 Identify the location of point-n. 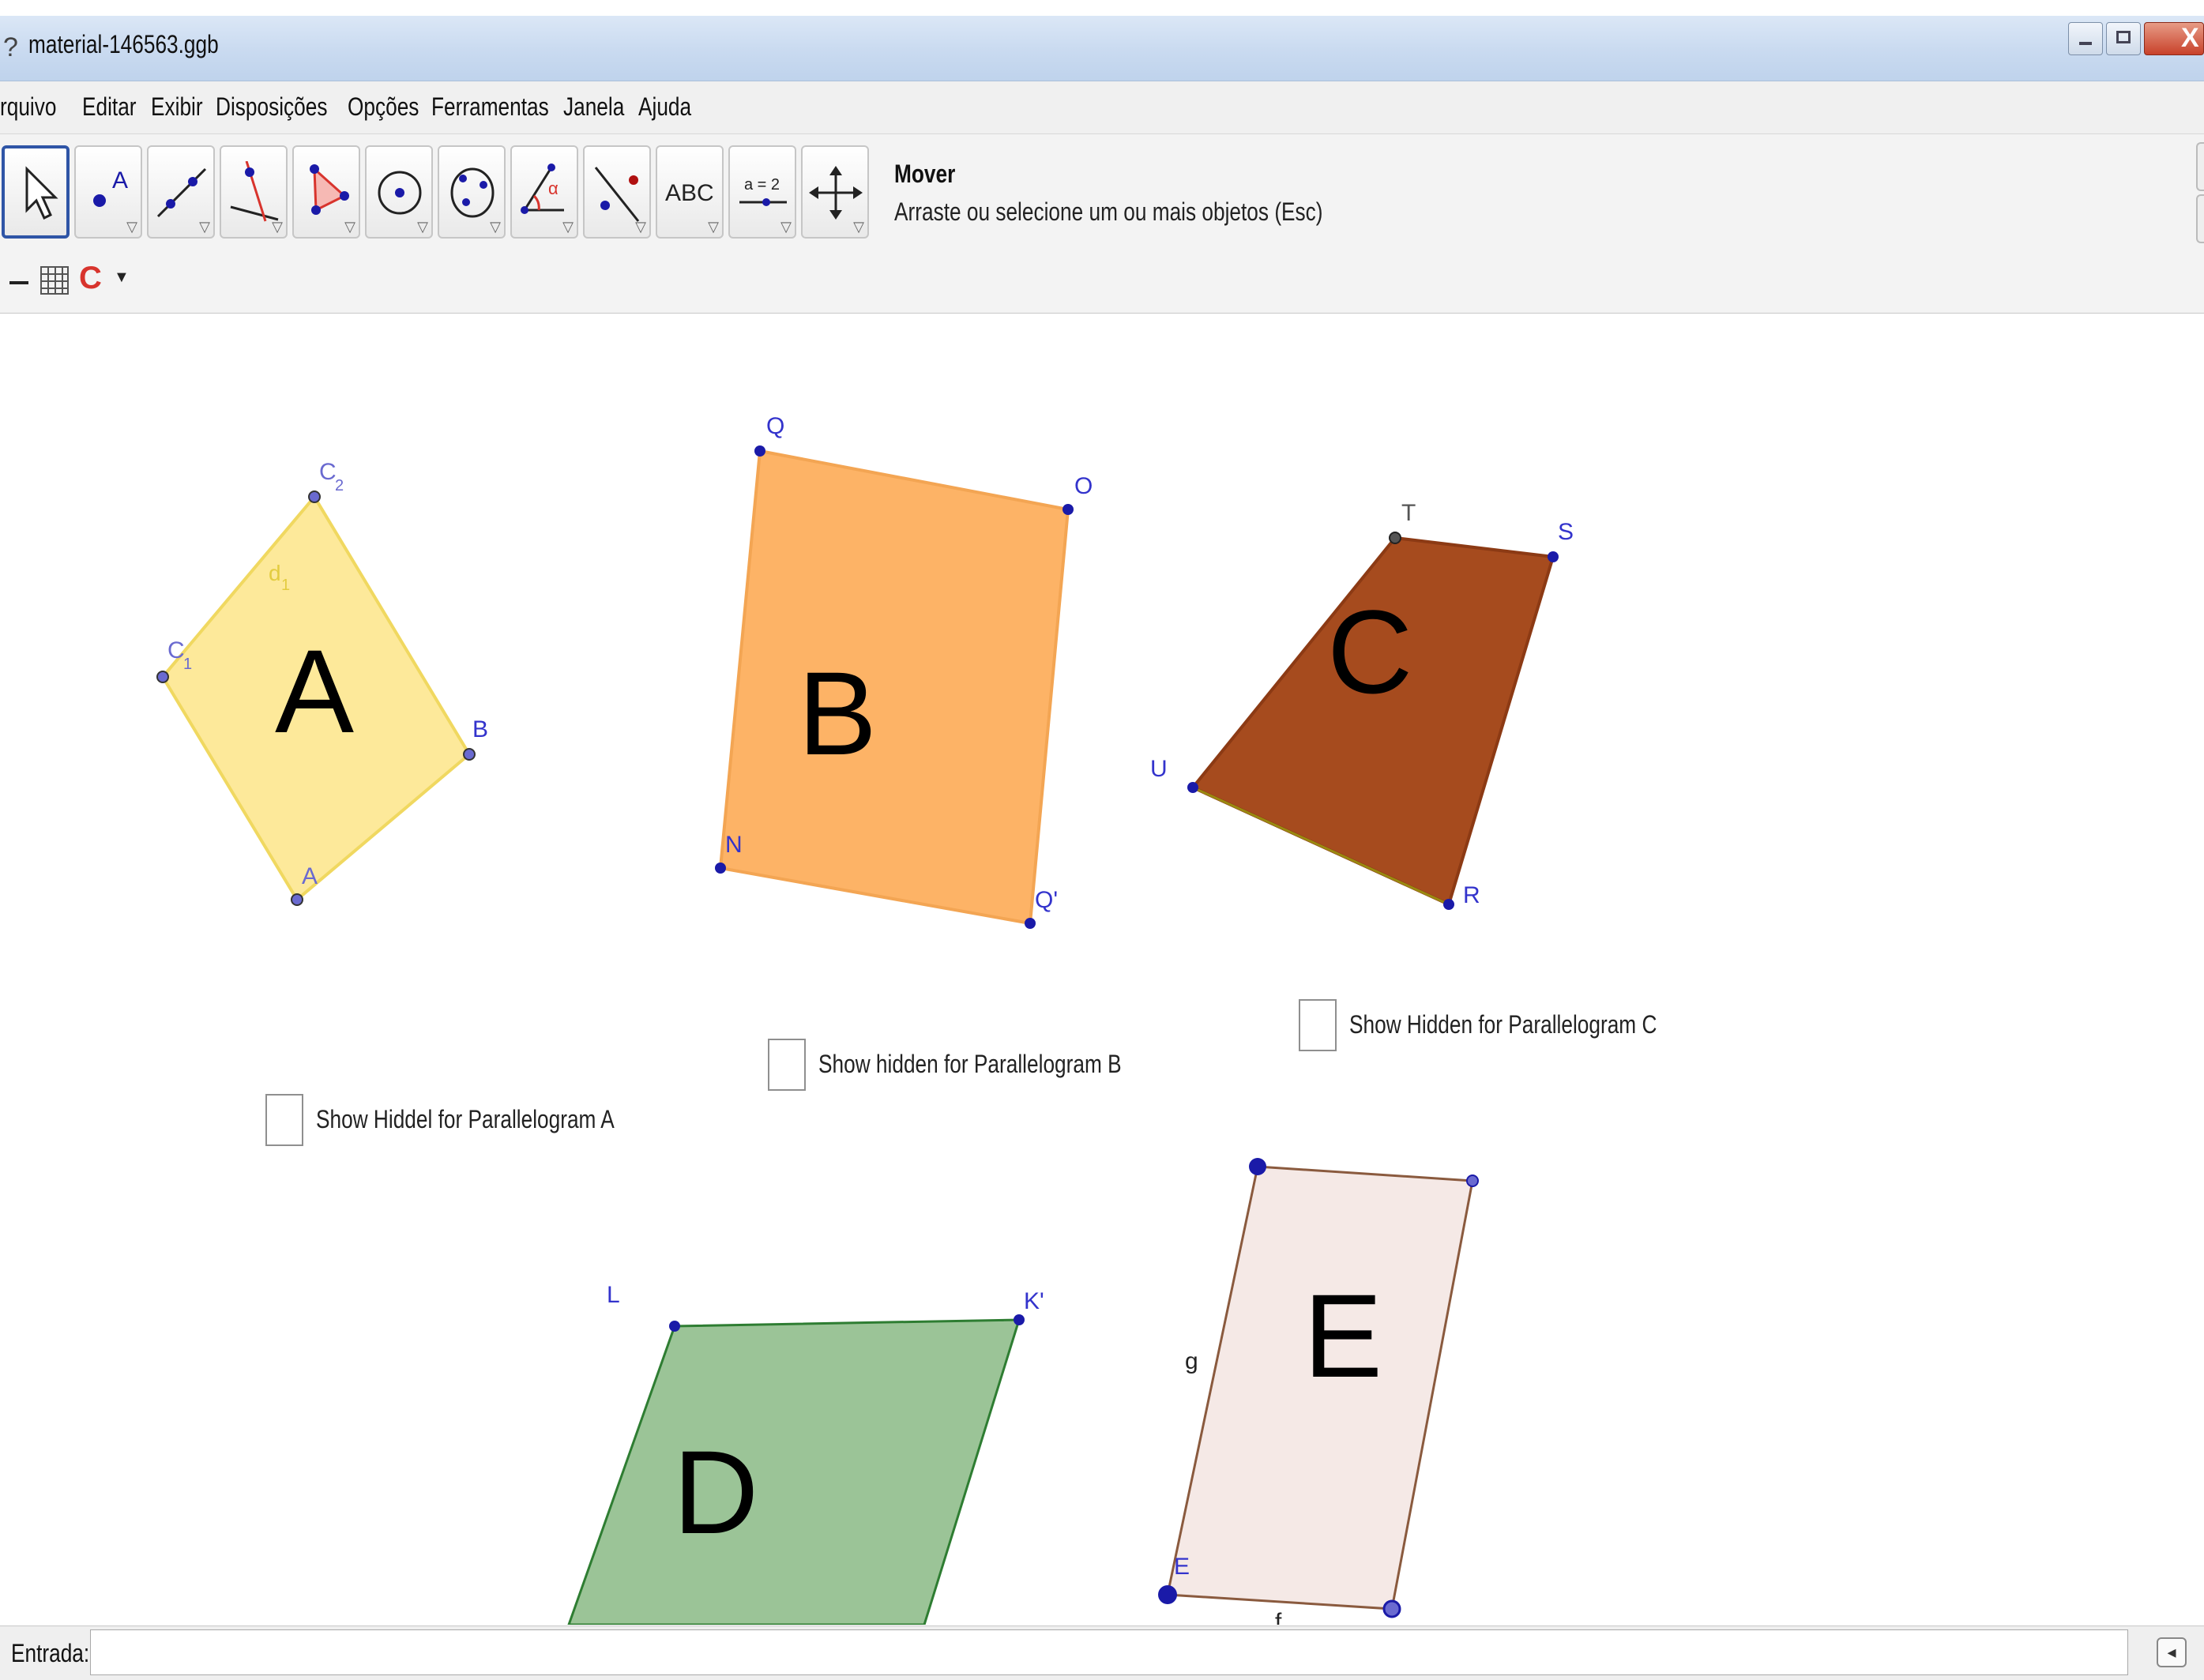
(720, 868).